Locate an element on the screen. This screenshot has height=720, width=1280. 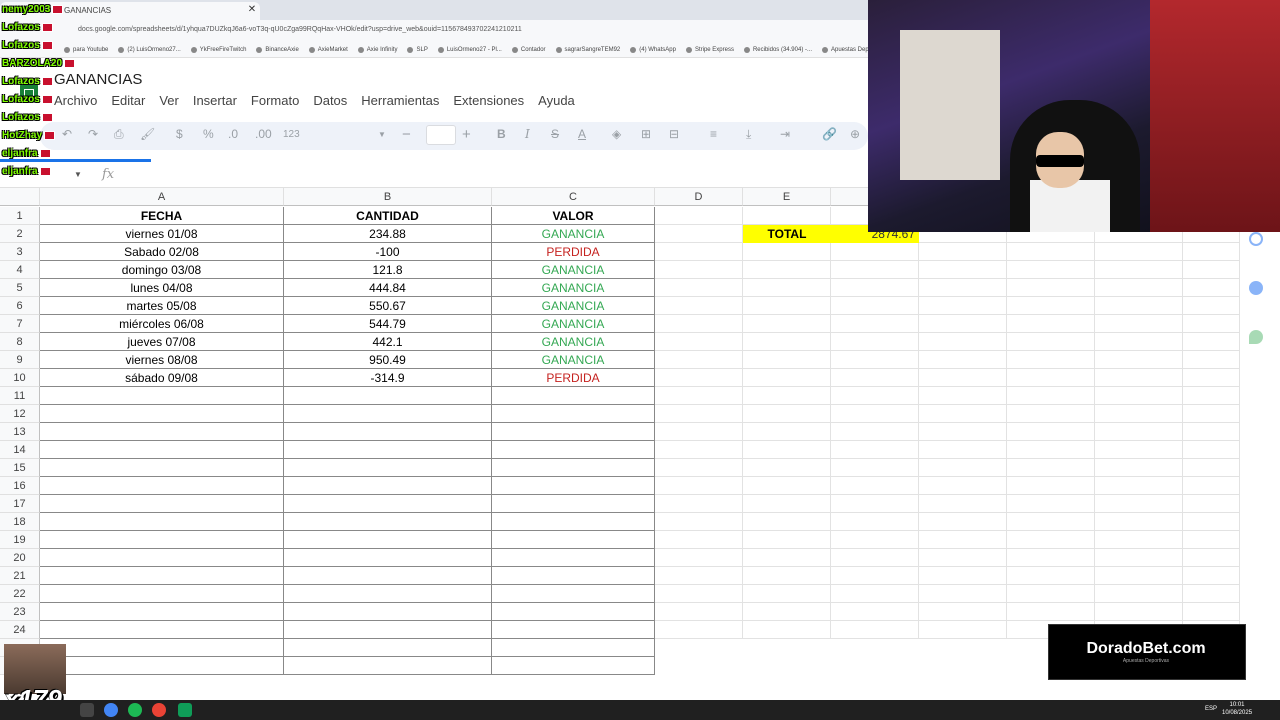
taskbar-app-icon is located at coordinates (87, 710).